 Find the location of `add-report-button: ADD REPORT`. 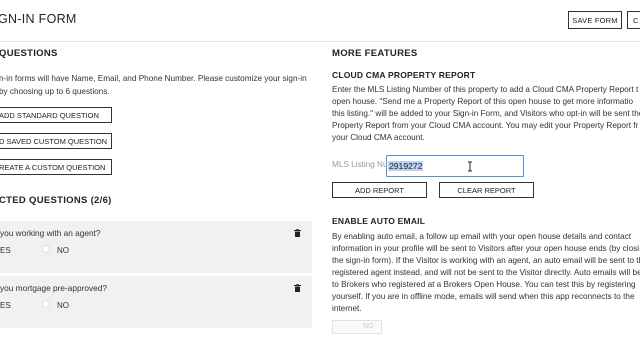

add-report-button: ADD REPORT is located at coordinates (379, 190).